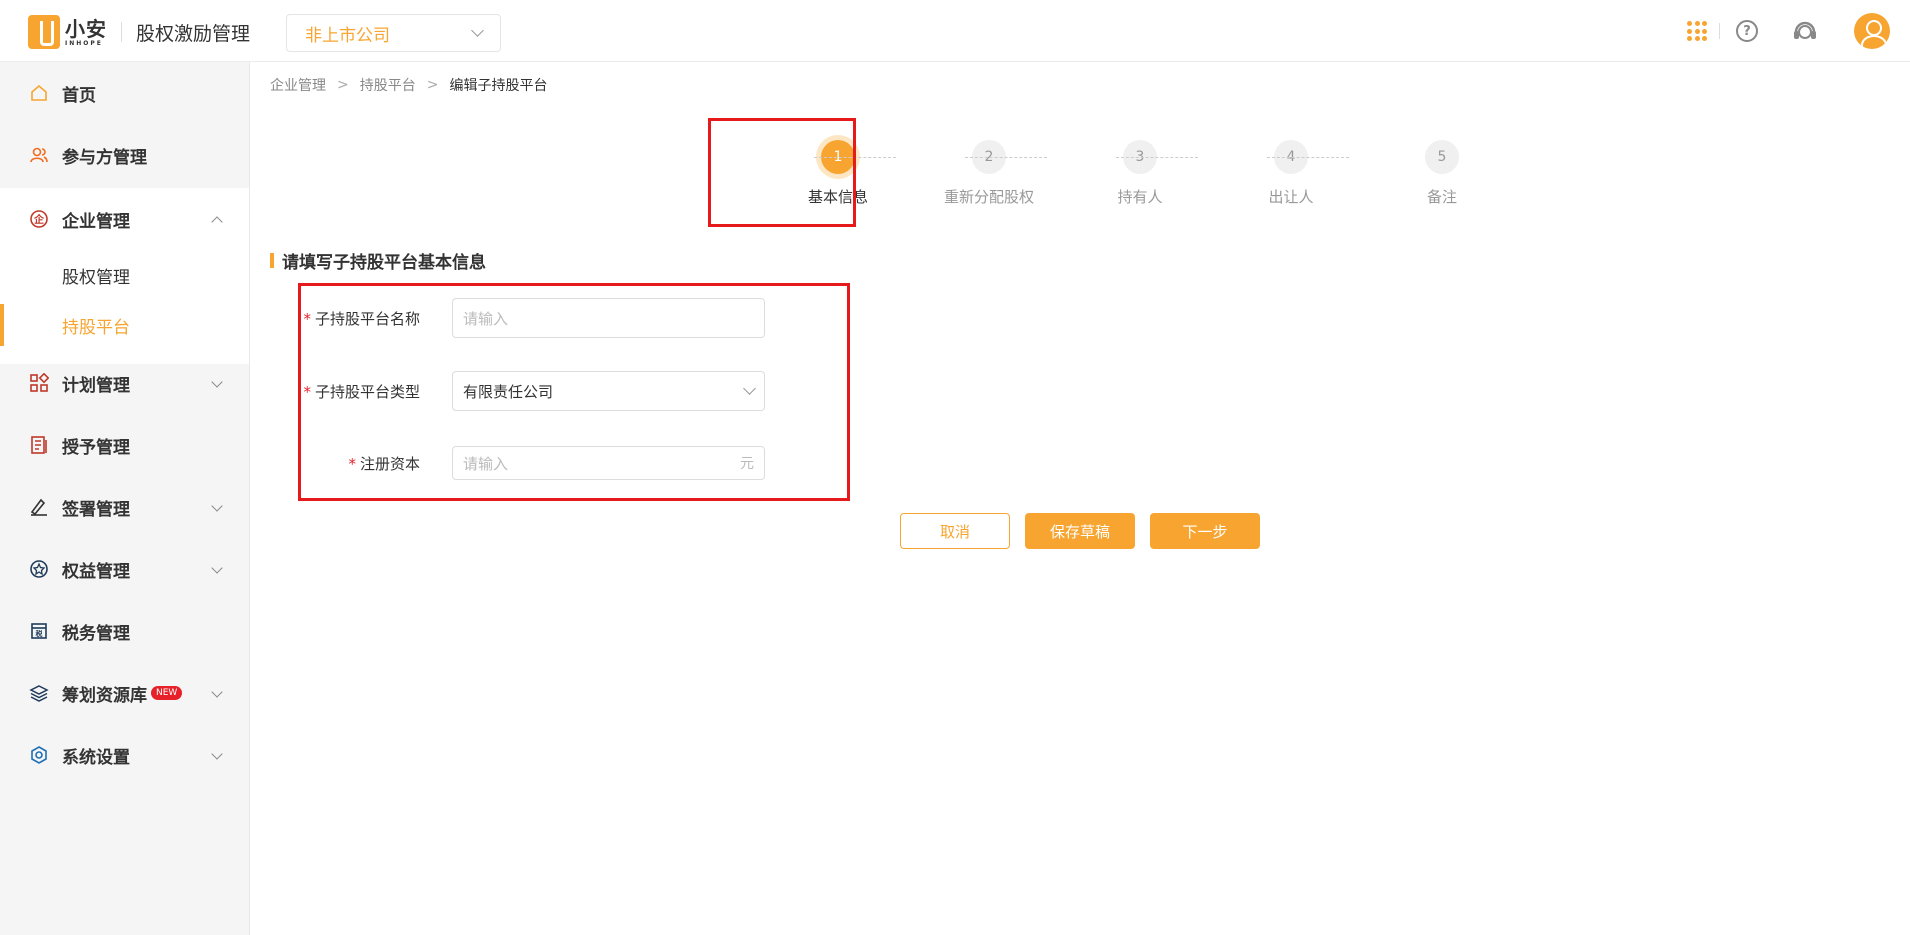 The width and height of the screenshot is (1910, 935). I want to click on sidebar-item-label: 参与方管理, so click(104, 157).